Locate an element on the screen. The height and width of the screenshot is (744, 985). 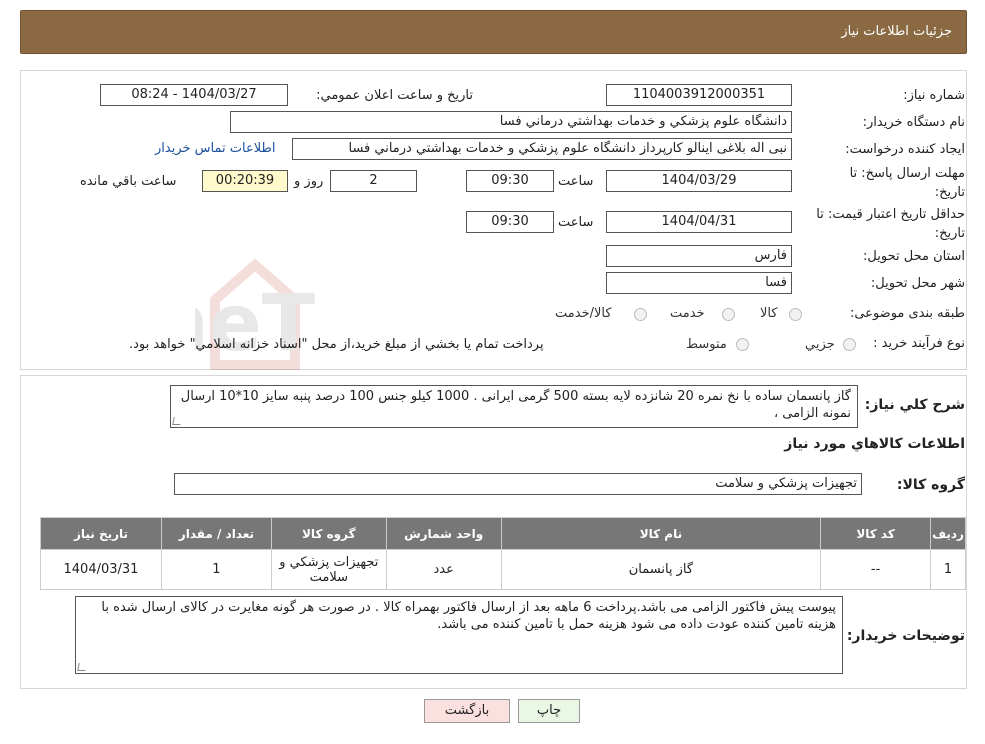
deadline-date-field: 1404/03/29 is located at coordinates (699, 181).